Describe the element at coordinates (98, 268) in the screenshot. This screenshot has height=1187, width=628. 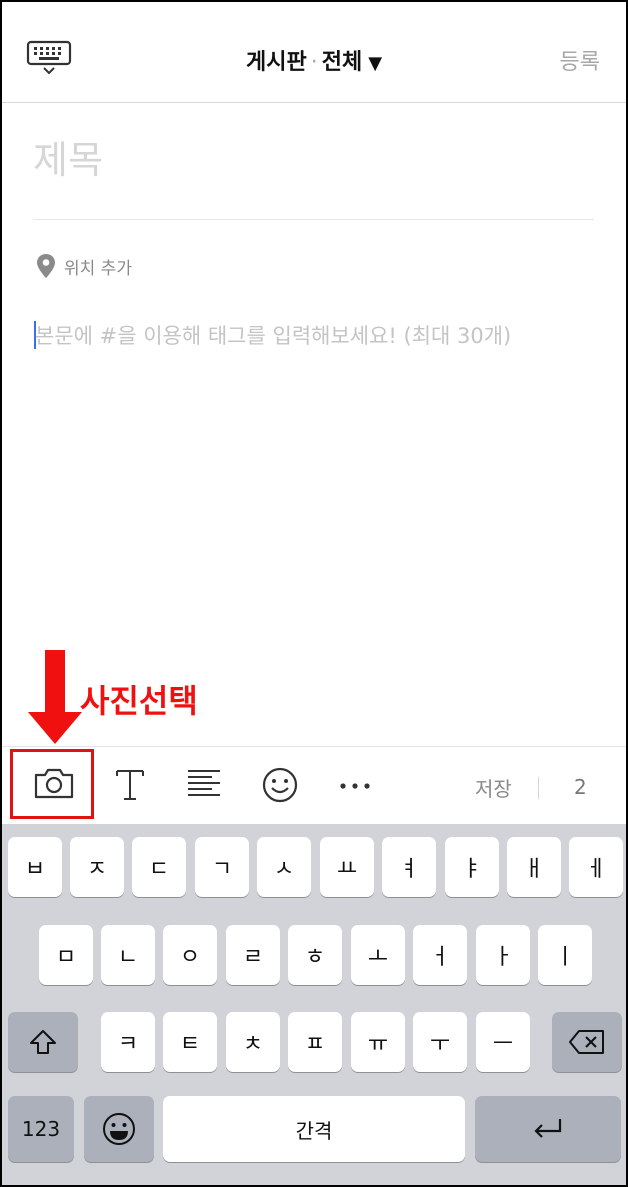
I see `location-label: 위치 추가` at that location.